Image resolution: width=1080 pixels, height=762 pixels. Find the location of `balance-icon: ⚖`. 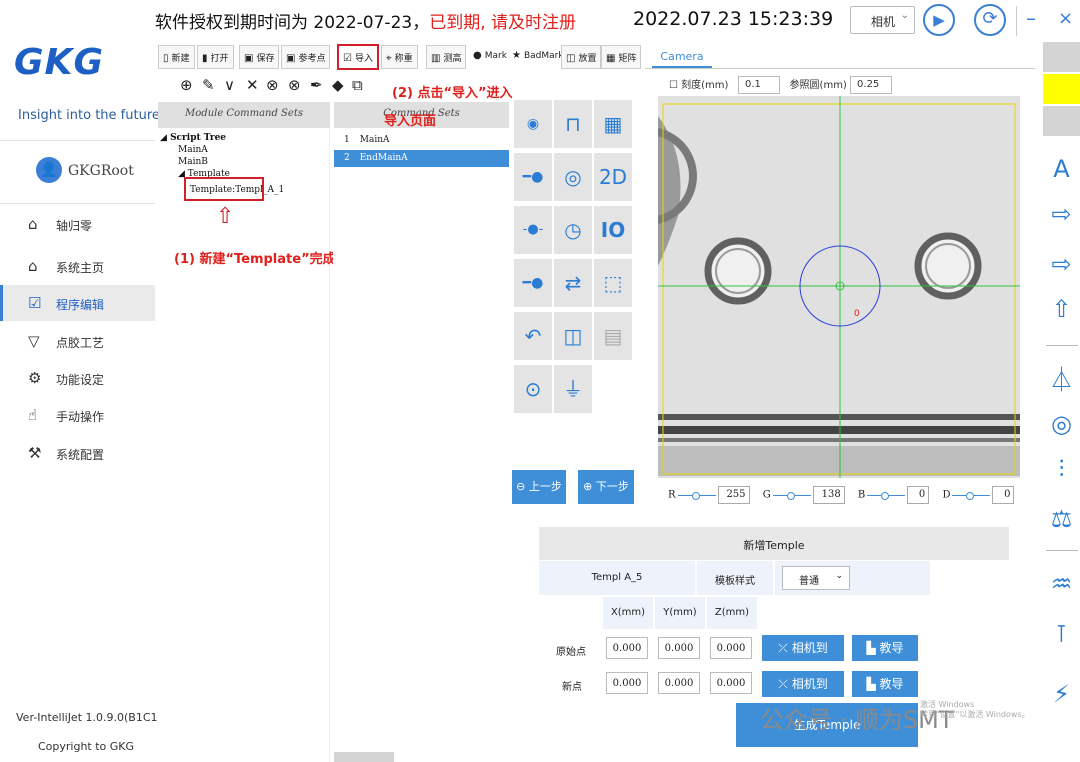

balance-icon: ⚖ is located at coordinates (1061, 519).